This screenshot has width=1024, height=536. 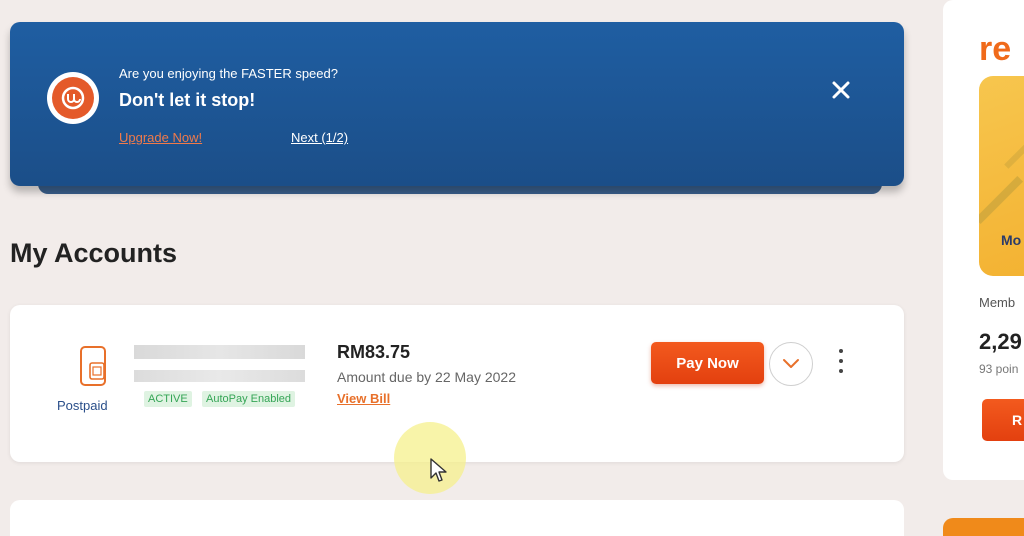 What do you see at coordinates (249, 399) in the screenshot?
I see `autopay-badge: AutoPay Enabled` at bounding box center [249, 399].